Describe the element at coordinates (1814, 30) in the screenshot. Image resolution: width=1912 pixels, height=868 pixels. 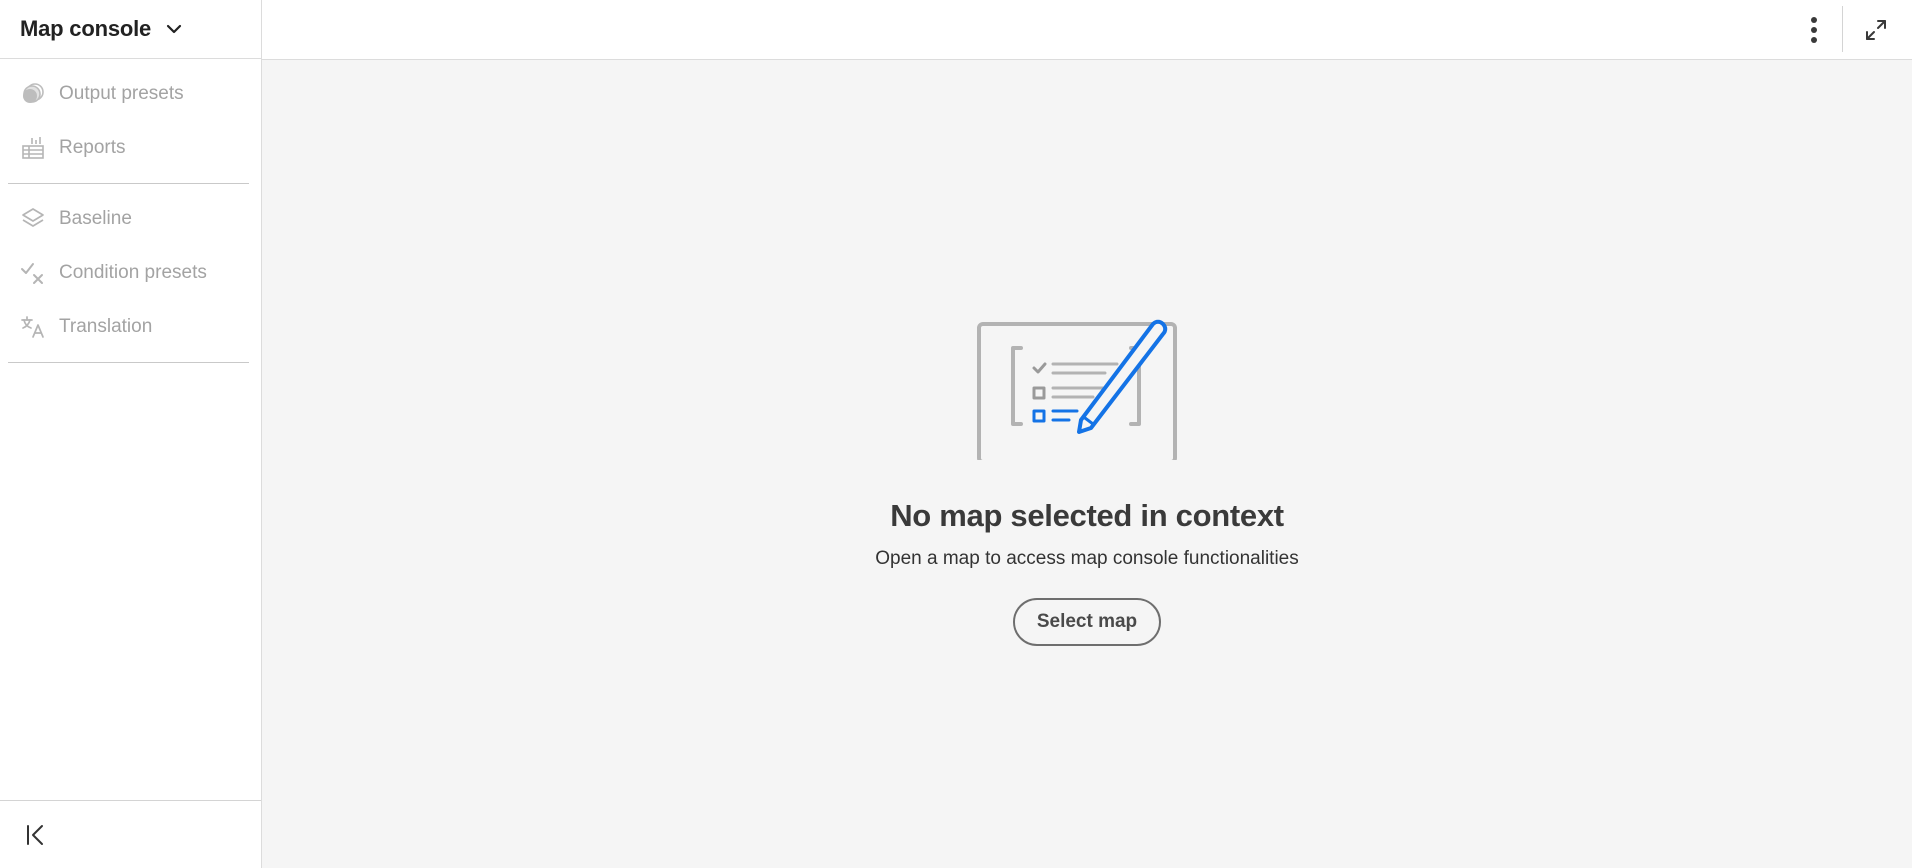
I see `more-vertical-icon` at that location.